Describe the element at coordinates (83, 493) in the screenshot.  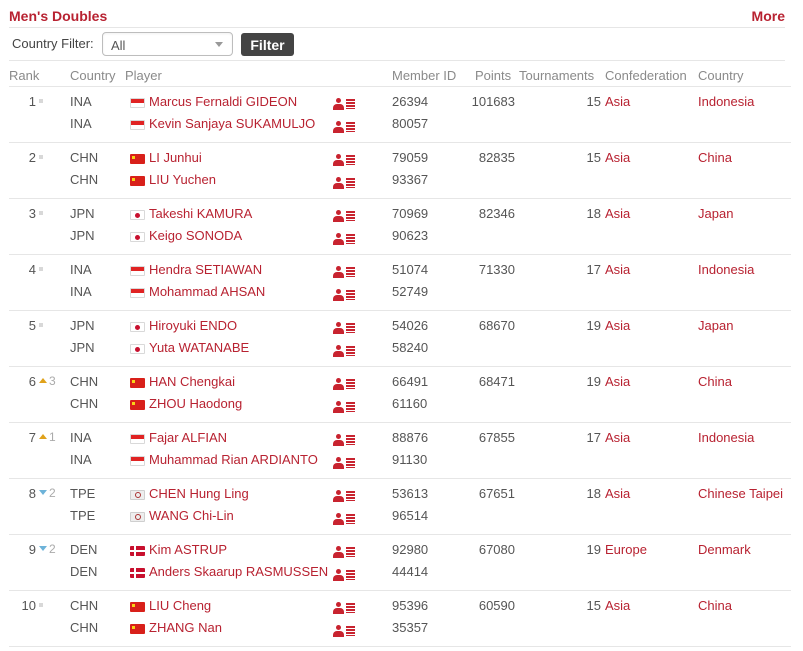
I see `country-code: TPE` at that location.